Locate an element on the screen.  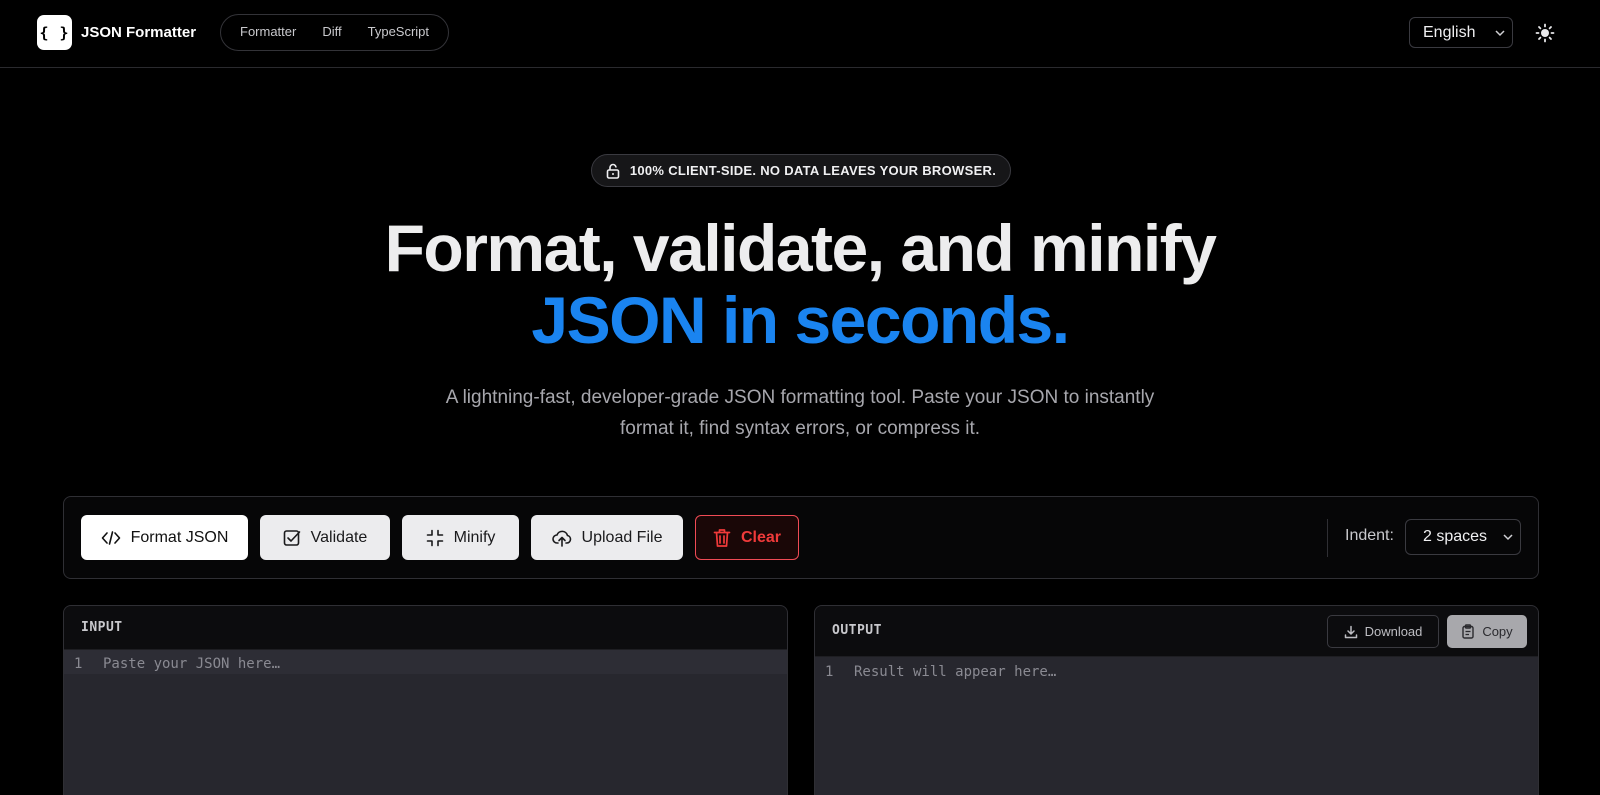
format-json-button: Format JSON is located at coordinates (164, 537).